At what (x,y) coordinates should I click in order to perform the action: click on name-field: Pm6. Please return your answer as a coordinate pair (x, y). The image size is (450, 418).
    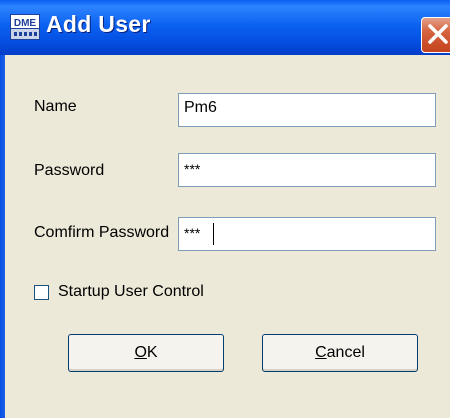
    Looking at the image, I should click on (307, 110).